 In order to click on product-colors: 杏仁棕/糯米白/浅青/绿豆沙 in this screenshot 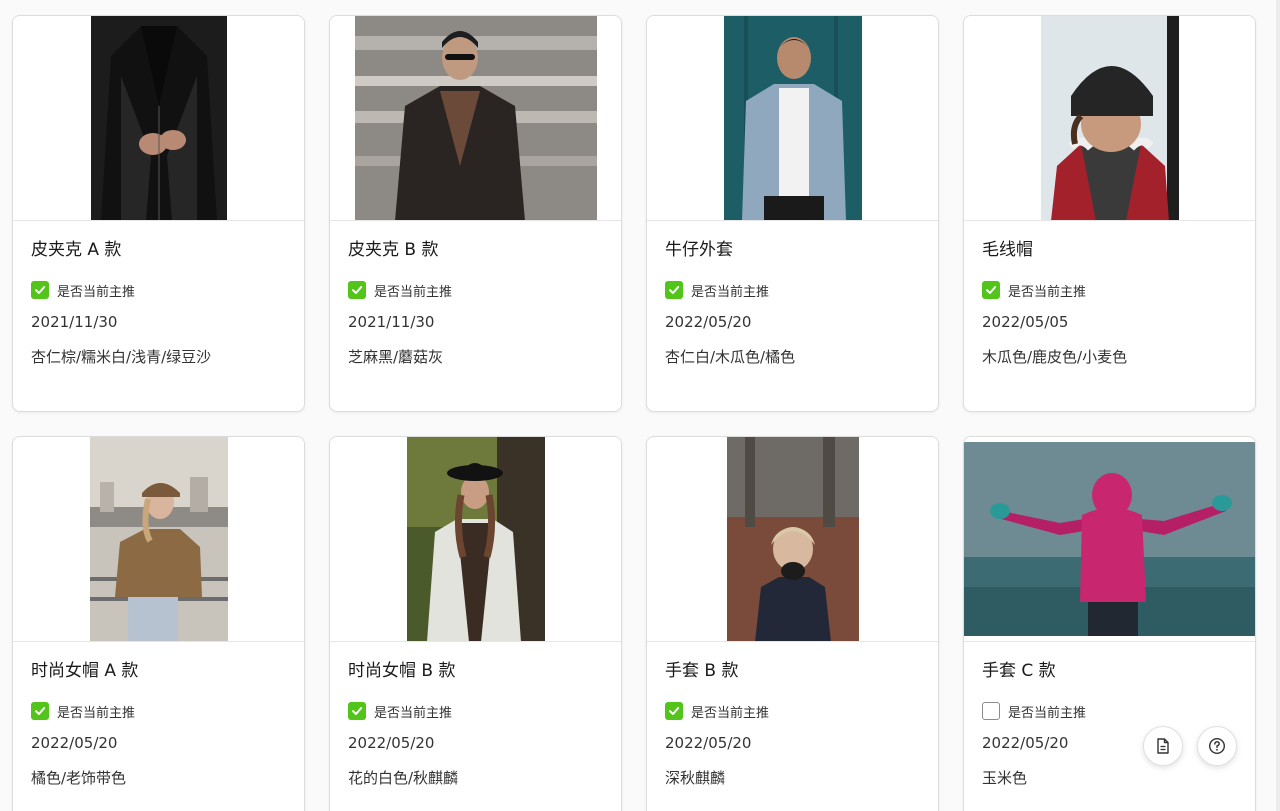, I will do `click(121, 357)`.